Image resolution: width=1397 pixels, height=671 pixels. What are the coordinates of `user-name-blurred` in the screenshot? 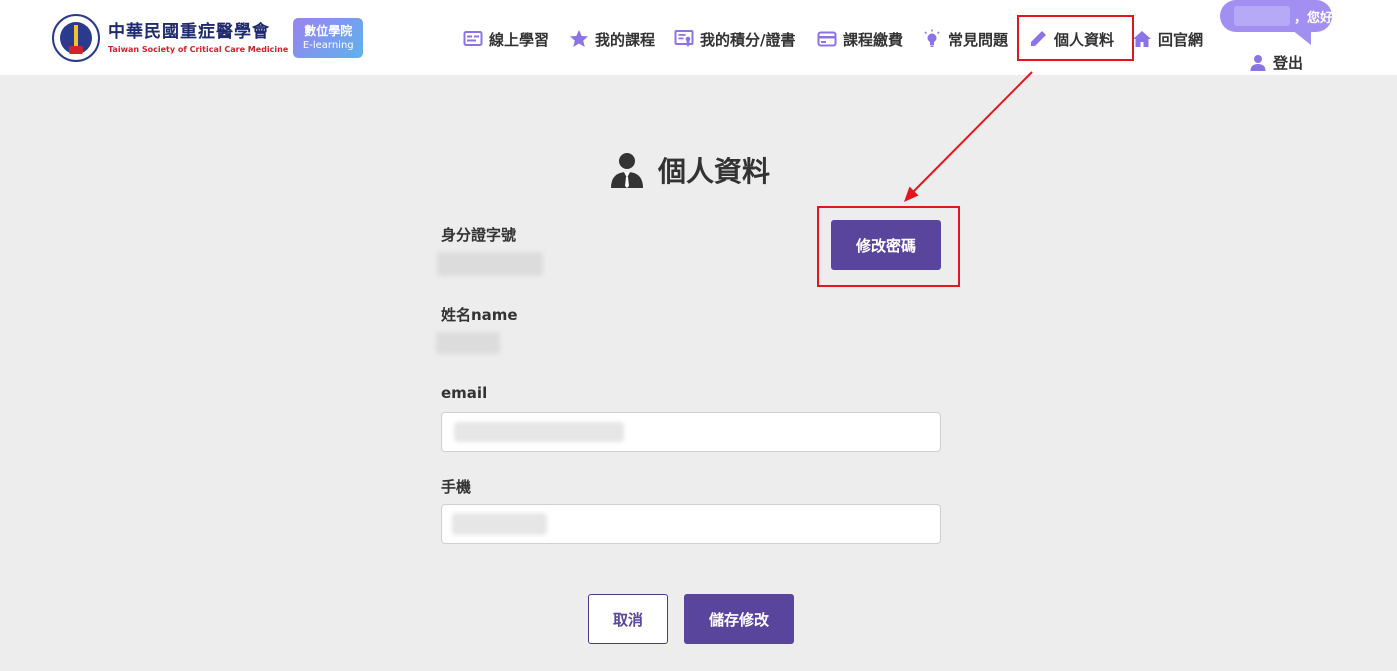 It's located at (1262, 16).